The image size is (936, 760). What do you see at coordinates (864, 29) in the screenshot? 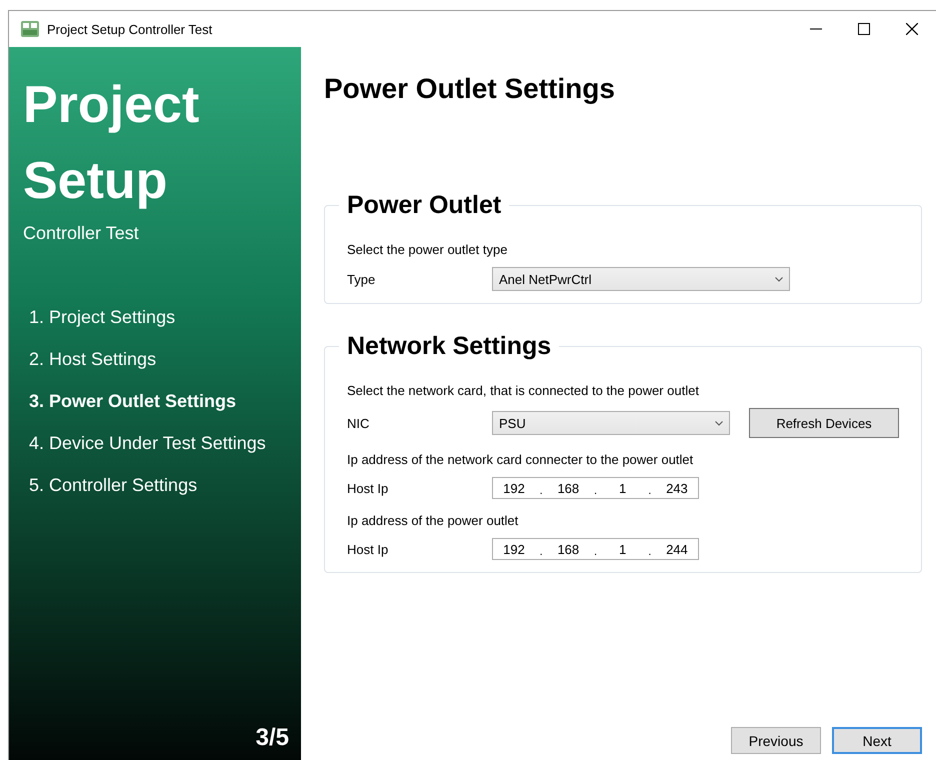
I see `maximize-icon` at bounding box center [864, 29].